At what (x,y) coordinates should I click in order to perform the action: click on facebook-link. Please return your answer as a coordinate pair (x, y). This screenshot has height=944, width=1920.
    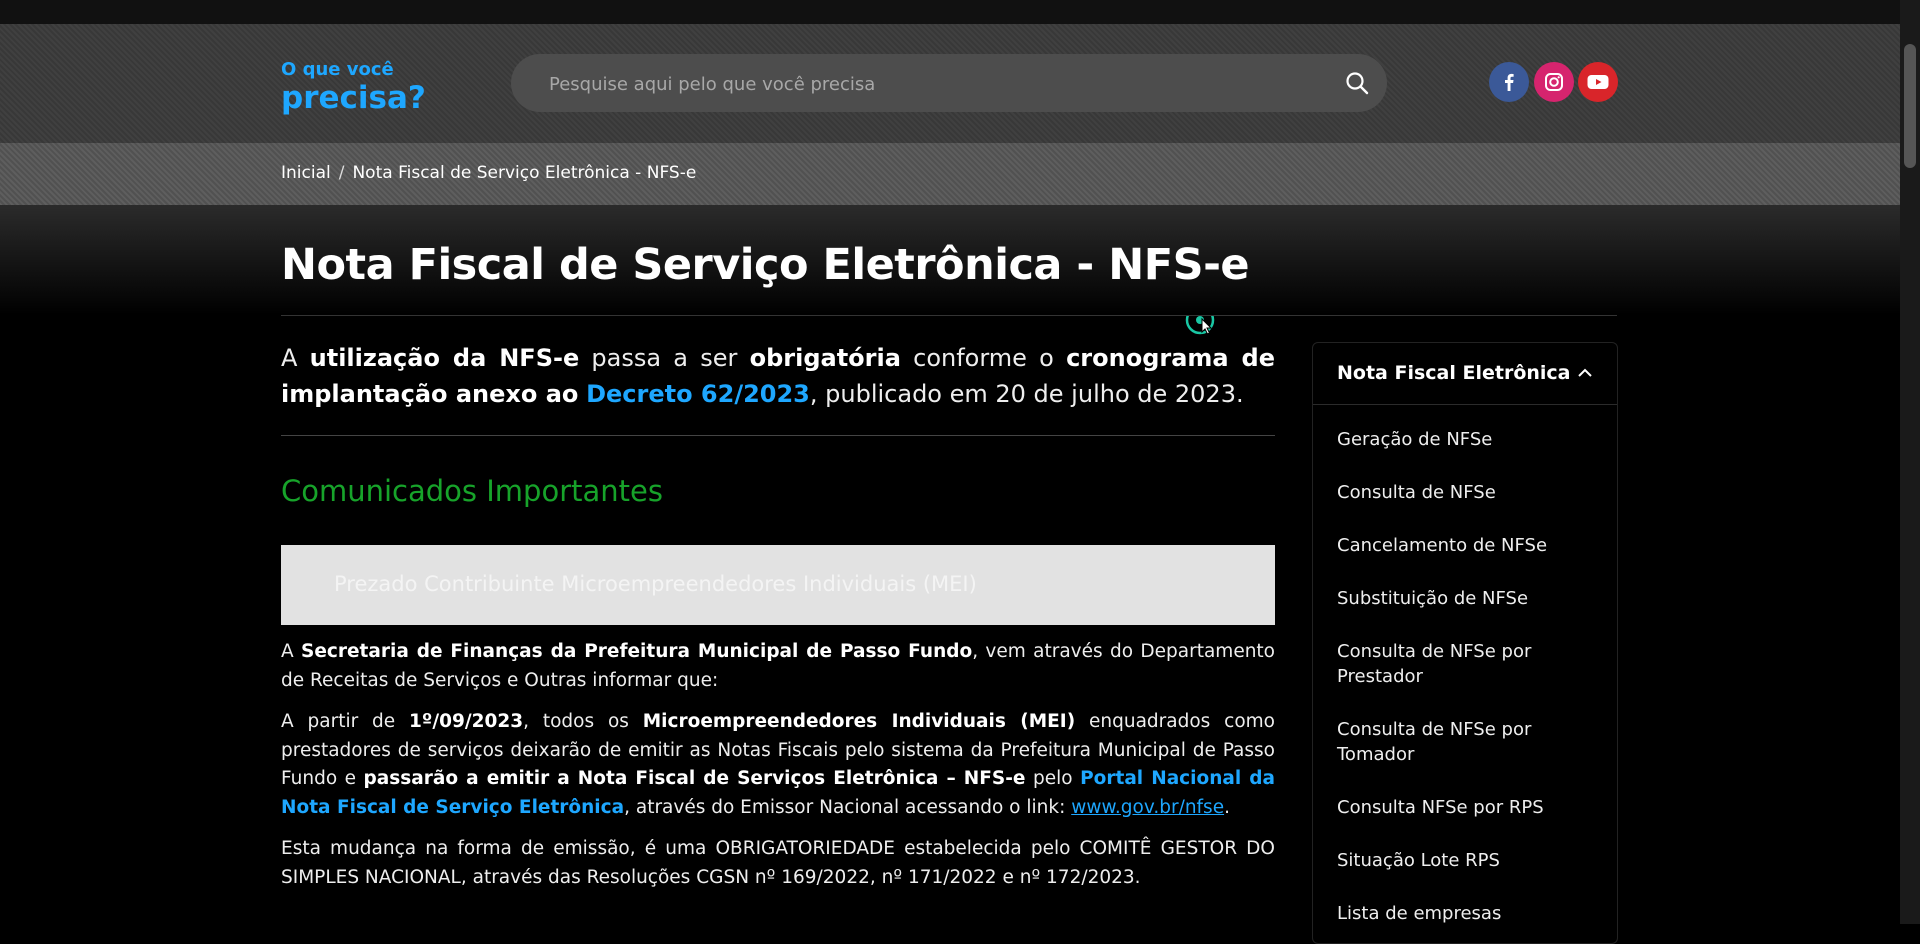
    Looking at the image, I should click on (1509, 82).